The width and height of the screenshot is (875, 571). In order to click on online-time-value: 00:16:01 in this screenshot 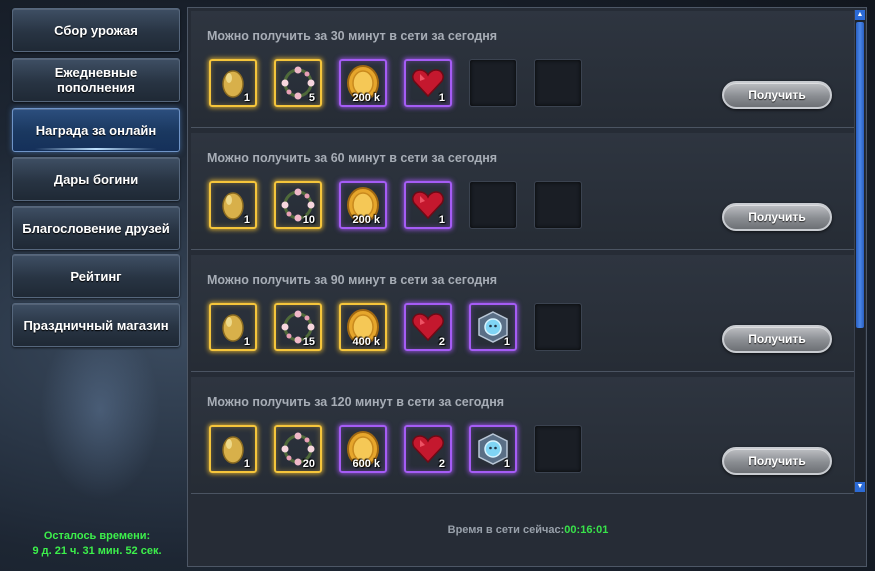, I will do `click(586, 530)`.